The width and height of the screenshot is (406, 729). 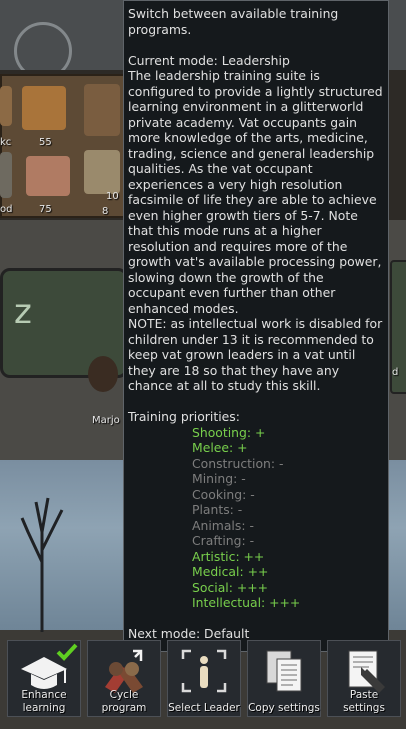 I want to click on checkmark-icon, so click(x=67, y=652).